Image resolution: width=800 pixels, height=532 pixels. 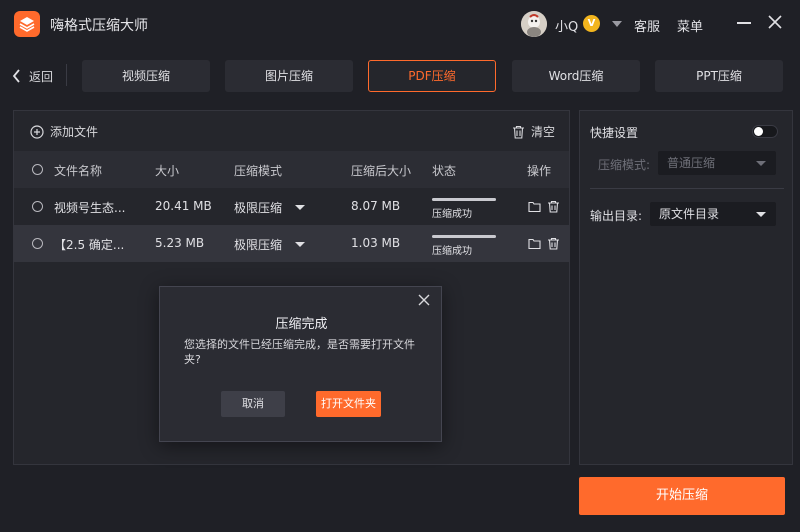 I want to click on clear-label: 清空, so click(x=543, y=132).